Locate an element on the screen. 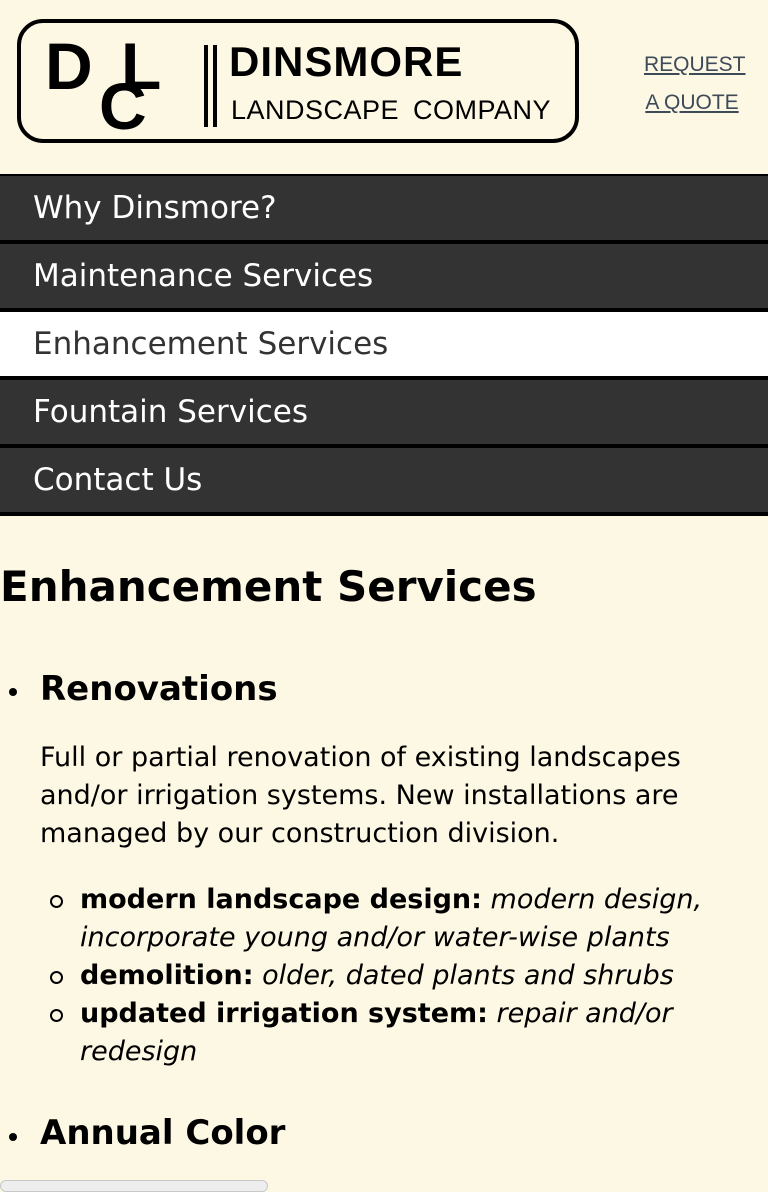  item-detail: older, dated plants and shrubs is located at coordinates (468, 975).